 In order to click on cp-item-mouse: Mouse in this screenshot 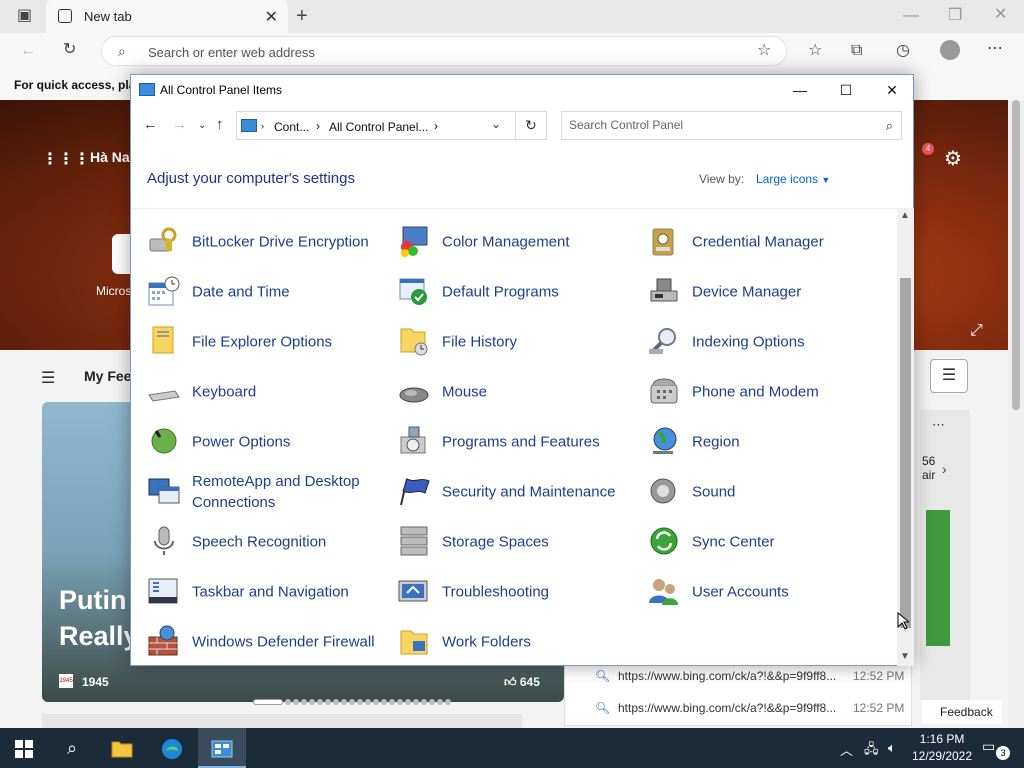, I will do `click(517, 392)`.